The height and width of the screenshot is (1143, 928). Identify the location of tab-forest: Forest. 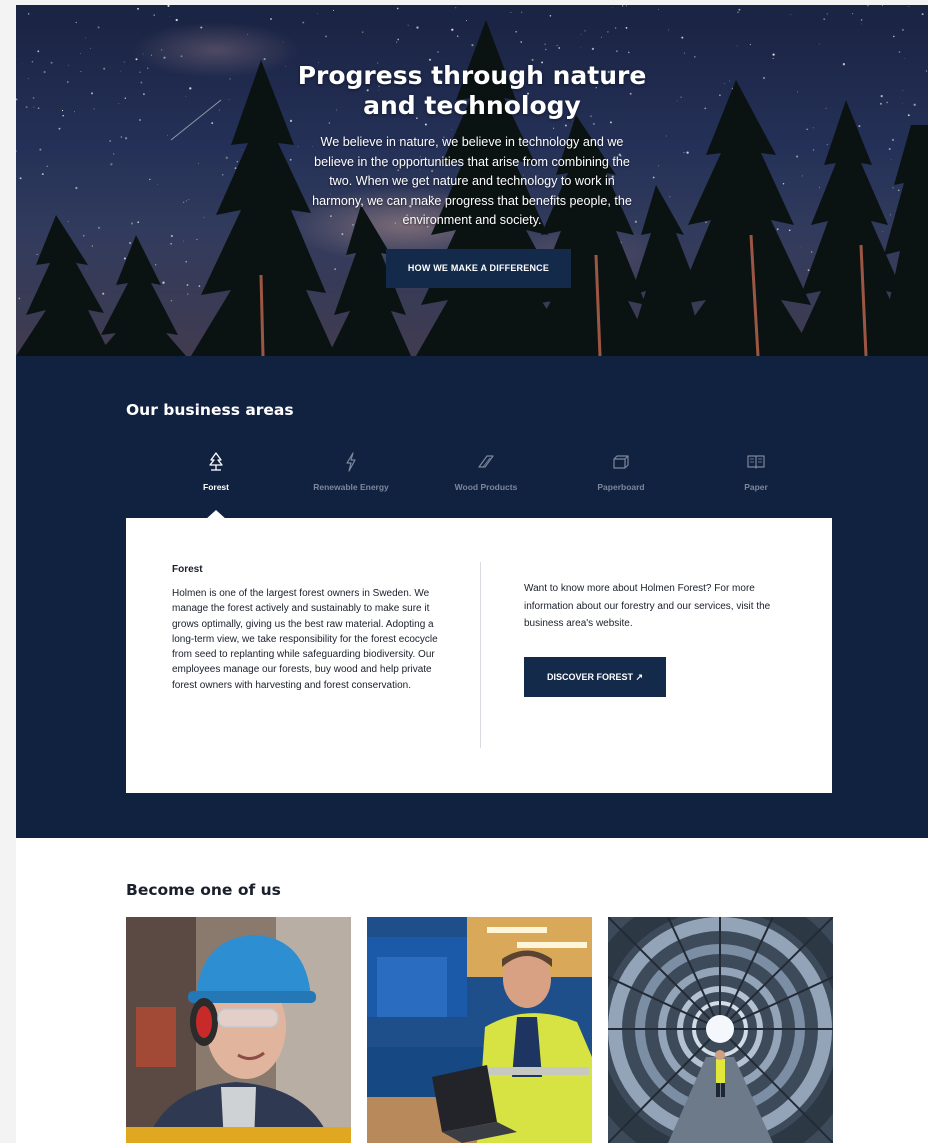
(216, 472).